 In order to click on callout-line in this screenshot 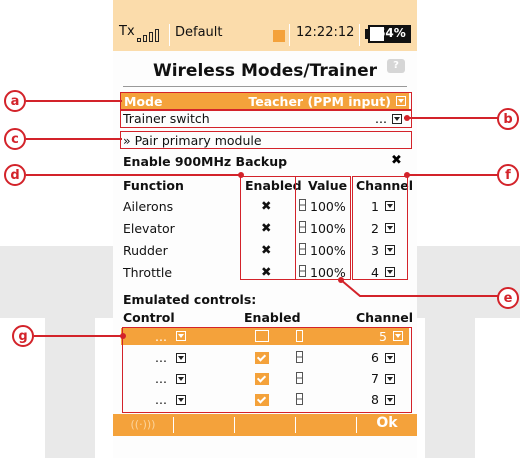, I will do `click(79, 336)`.